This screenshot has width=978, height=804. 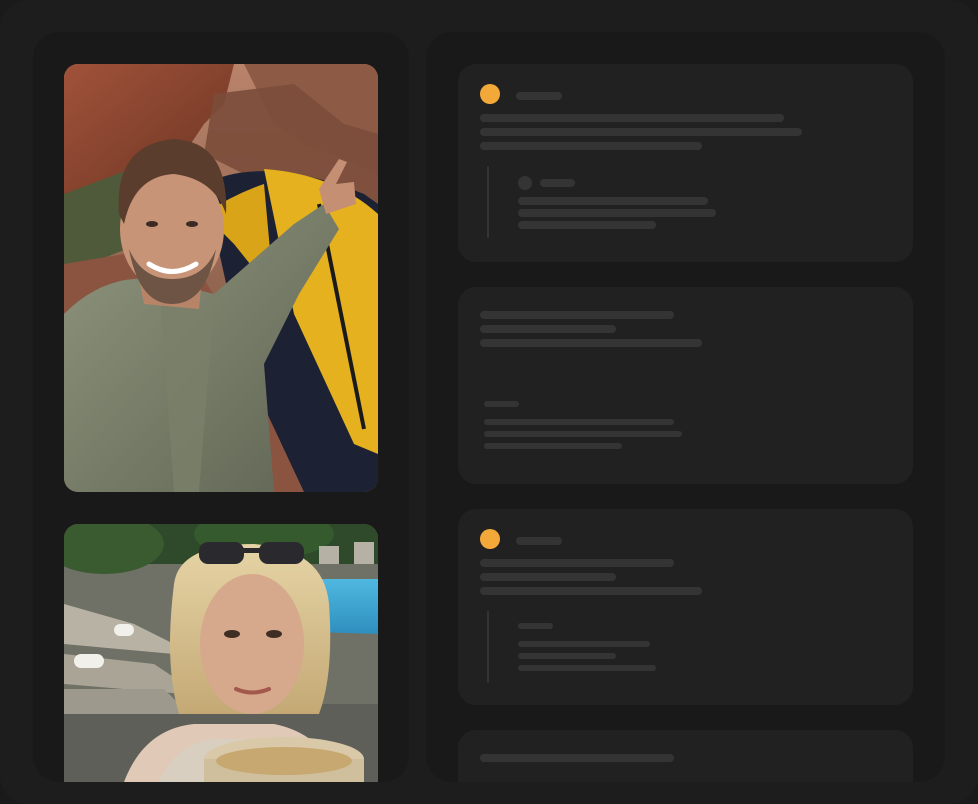 I want to click on image-icon, so click(x=221, y=653).